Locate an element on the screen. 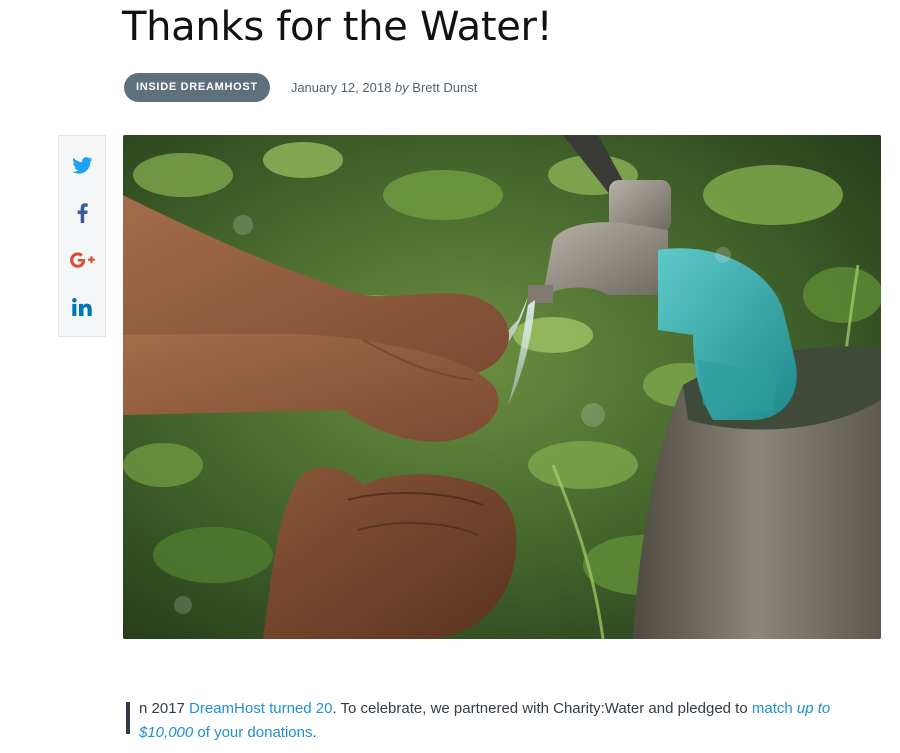 The height and width of the screenshot is (753, 900). share-facebook-button is located at coordinates (82, 213).